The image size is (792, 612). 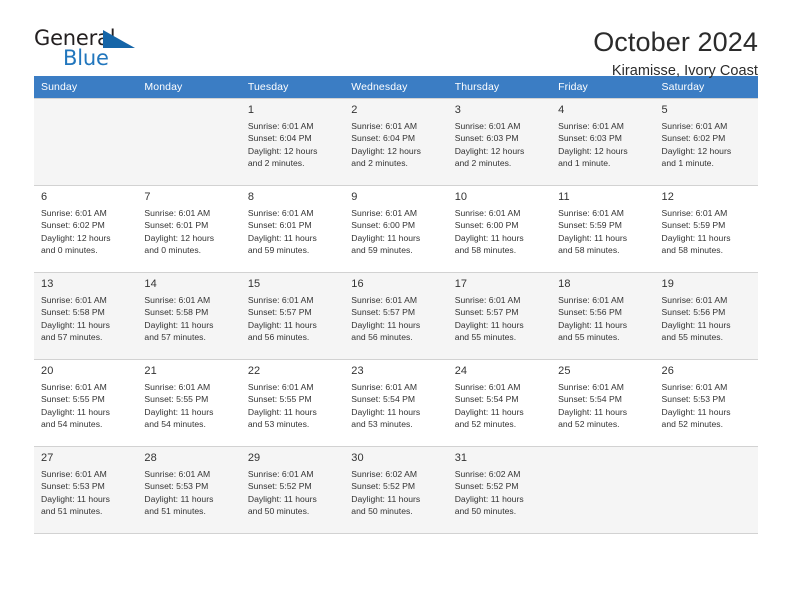 What do you see at coordinates (251, 197) in the screenshot?
I see `day-number: 8` at bounding box center [251, 197].